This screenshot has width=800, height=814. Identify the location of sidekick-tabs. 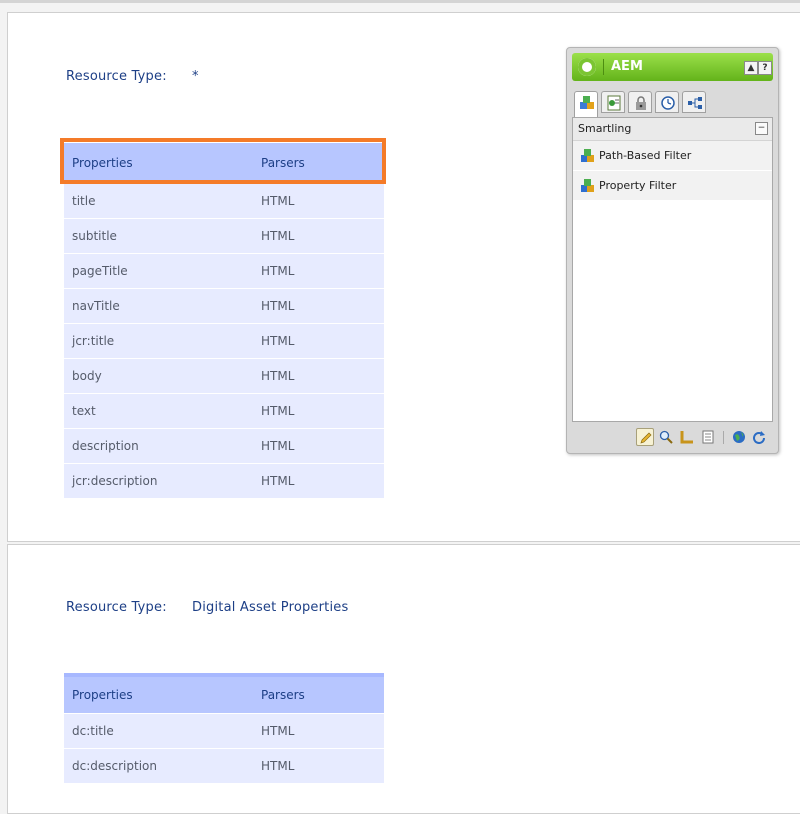
(672, 102).